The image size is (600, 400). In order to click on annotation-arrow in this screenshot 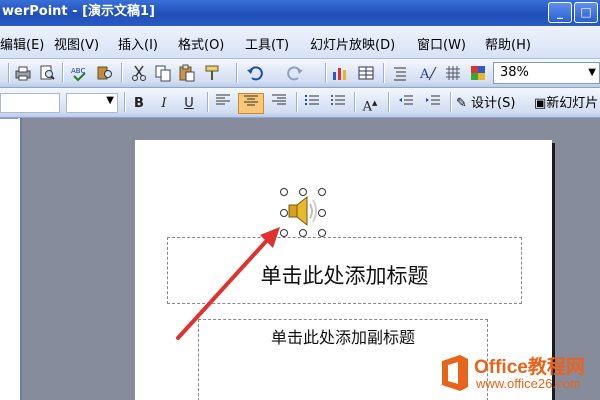, I will do `click(228, 283)`.